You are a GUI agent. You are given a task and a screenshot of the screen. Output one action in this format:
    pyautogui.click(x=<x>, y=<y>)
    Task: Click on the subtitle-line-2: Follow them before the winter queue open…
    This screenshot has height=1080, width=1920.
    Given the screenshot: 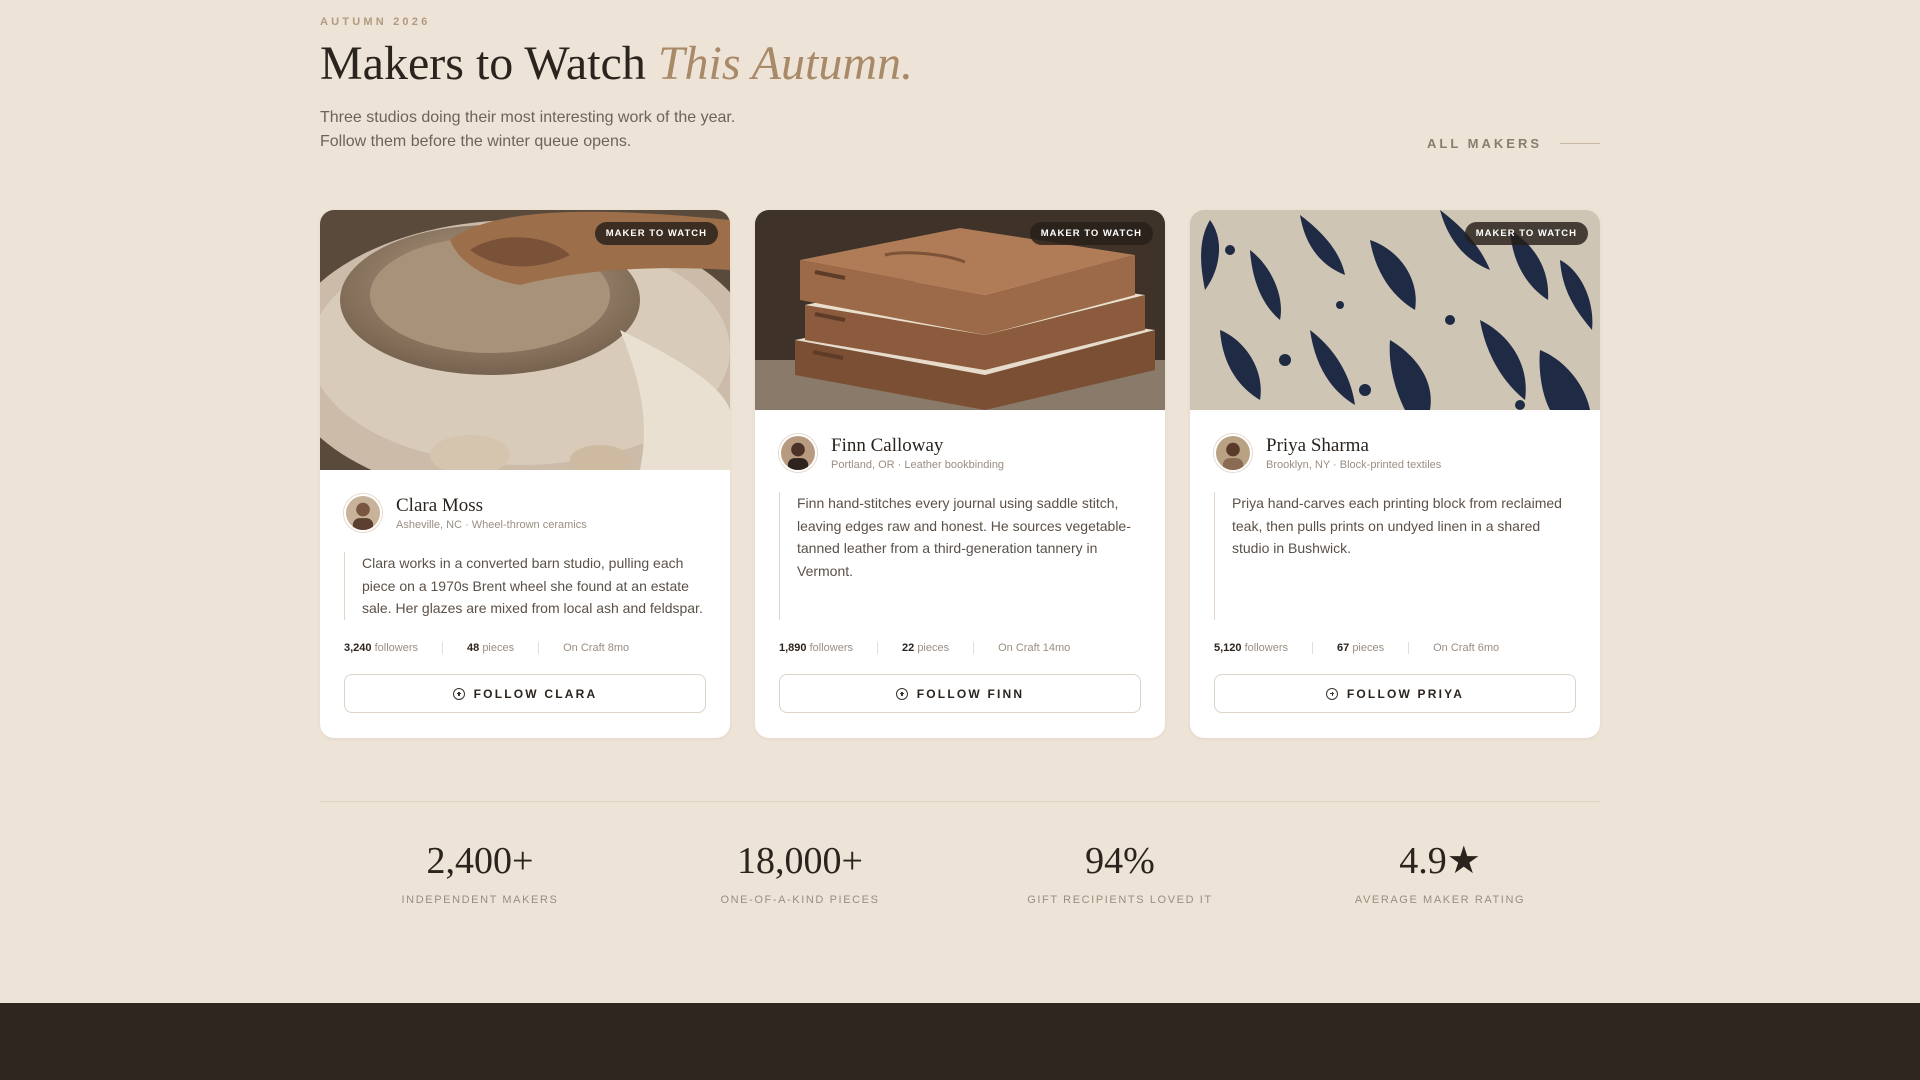 What is the action you would take?
    pyautogui.click(x=476, y=141)
    